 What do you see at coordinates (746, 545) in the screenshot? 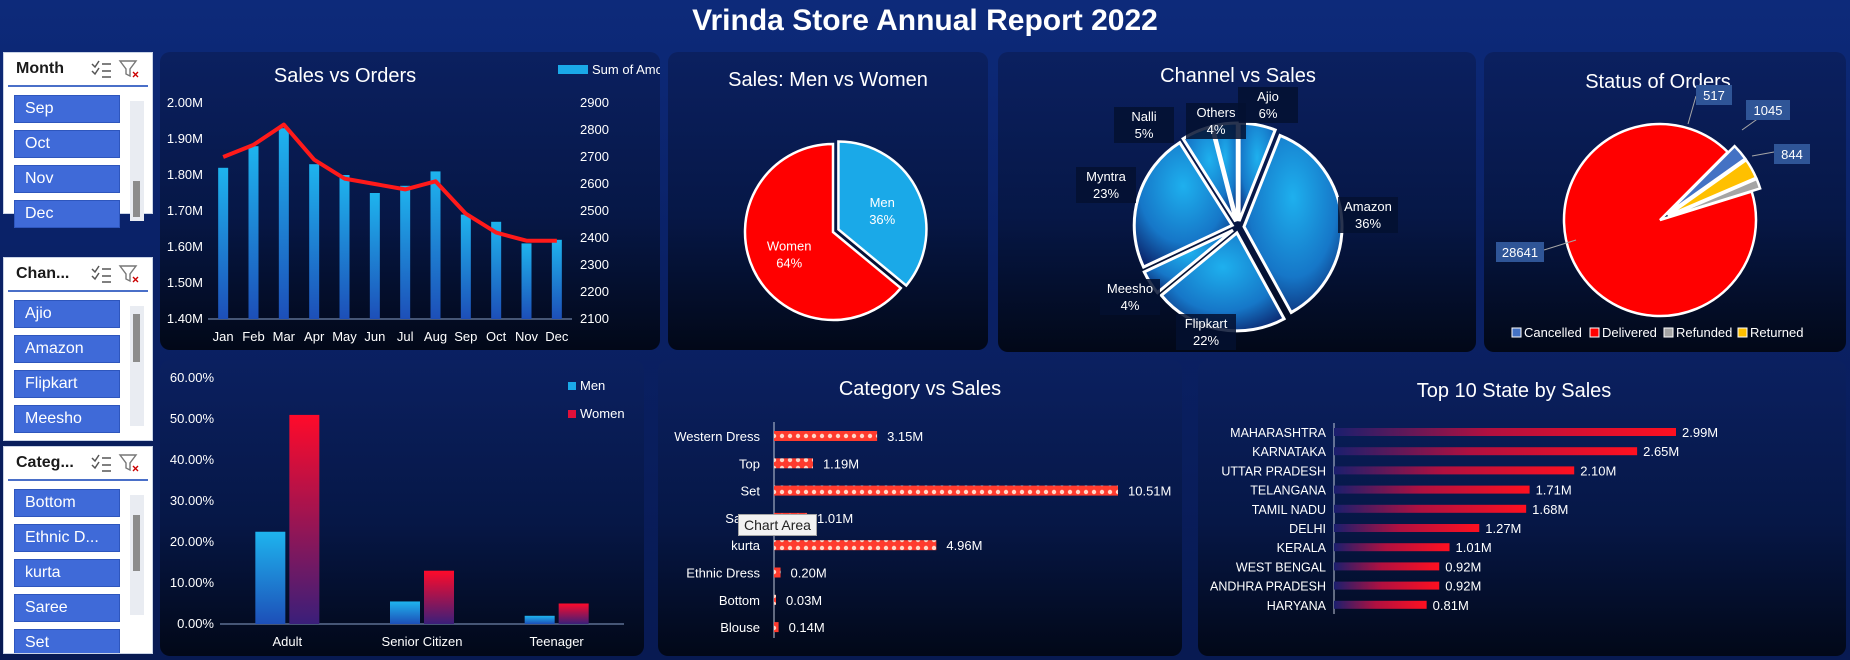
I see `category-label: kurta` at bounding box center [746, 545].